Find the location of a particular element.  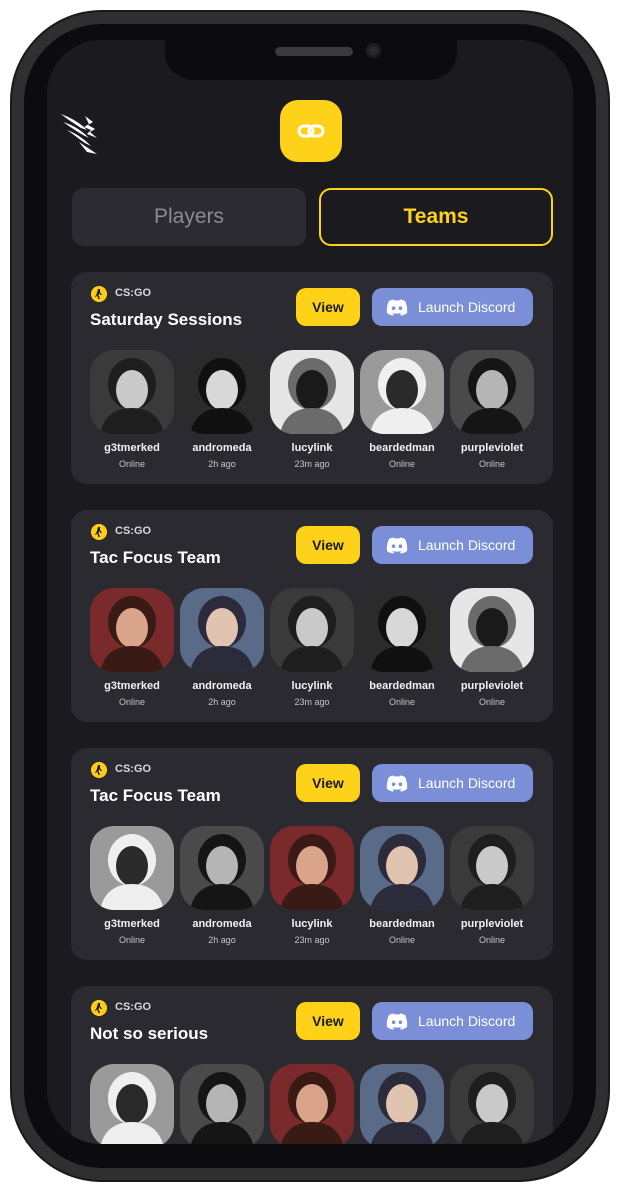

tab-teams: Teams is located at coordinates (436, 217).